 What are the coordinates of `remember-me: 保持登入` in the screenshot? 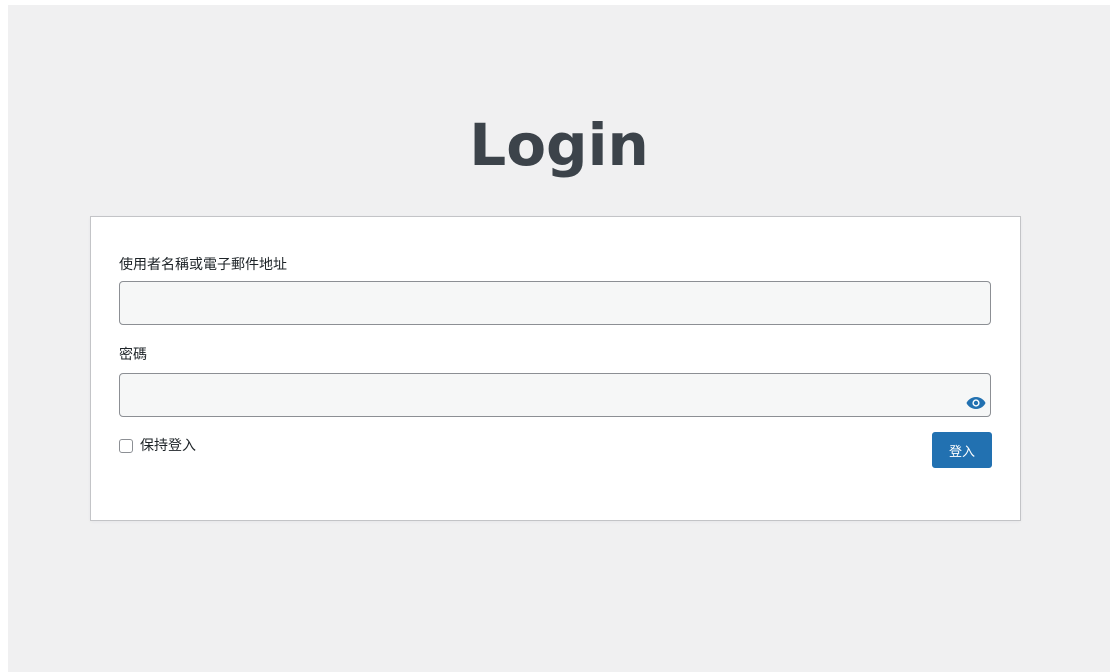 It's located at (157, 446).